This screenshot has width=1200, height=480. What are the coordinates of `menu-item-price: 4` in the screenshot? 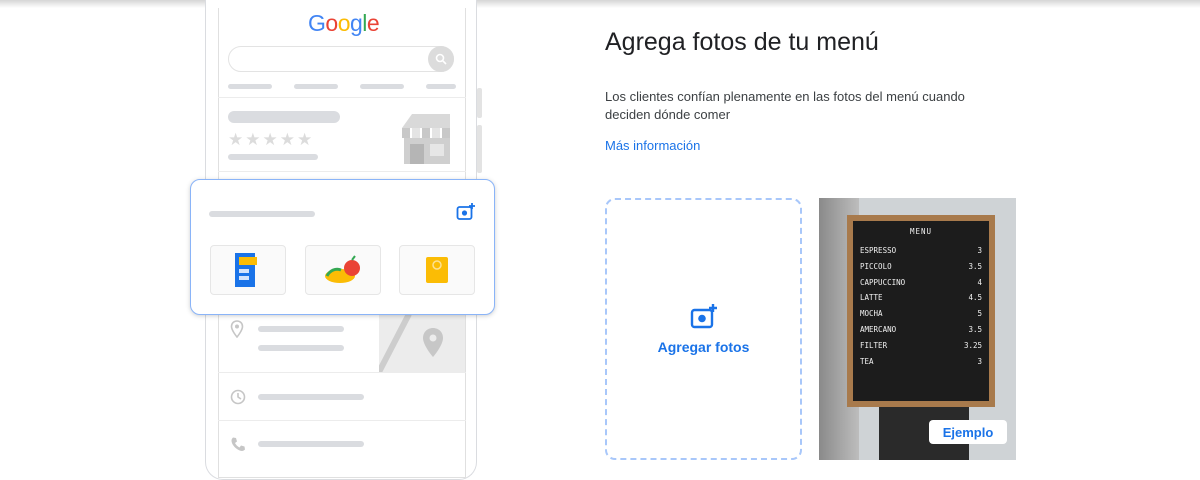 It's located at (979, 282).